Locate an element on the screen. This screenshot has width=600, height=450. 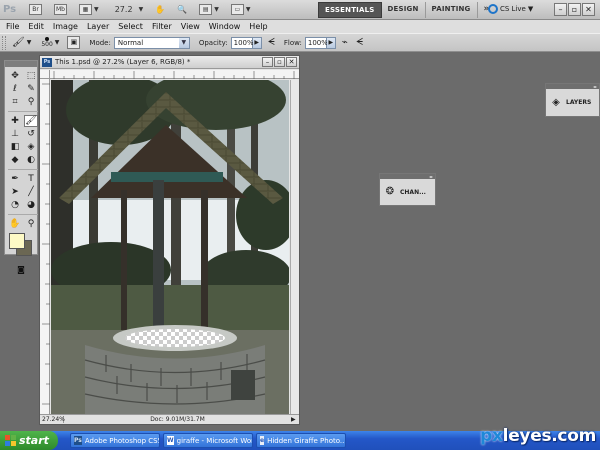
options-bar-grip is located at coordinates (4, 42).